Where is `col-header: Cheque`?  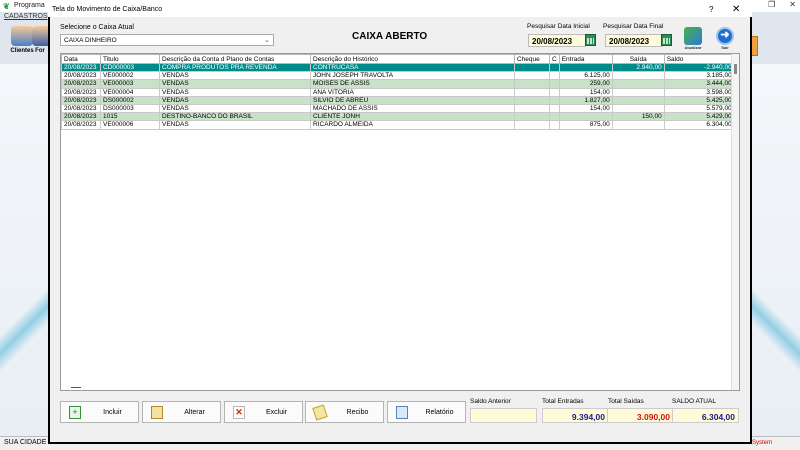
col-header: Cheque is located at coordinates (532, 59).